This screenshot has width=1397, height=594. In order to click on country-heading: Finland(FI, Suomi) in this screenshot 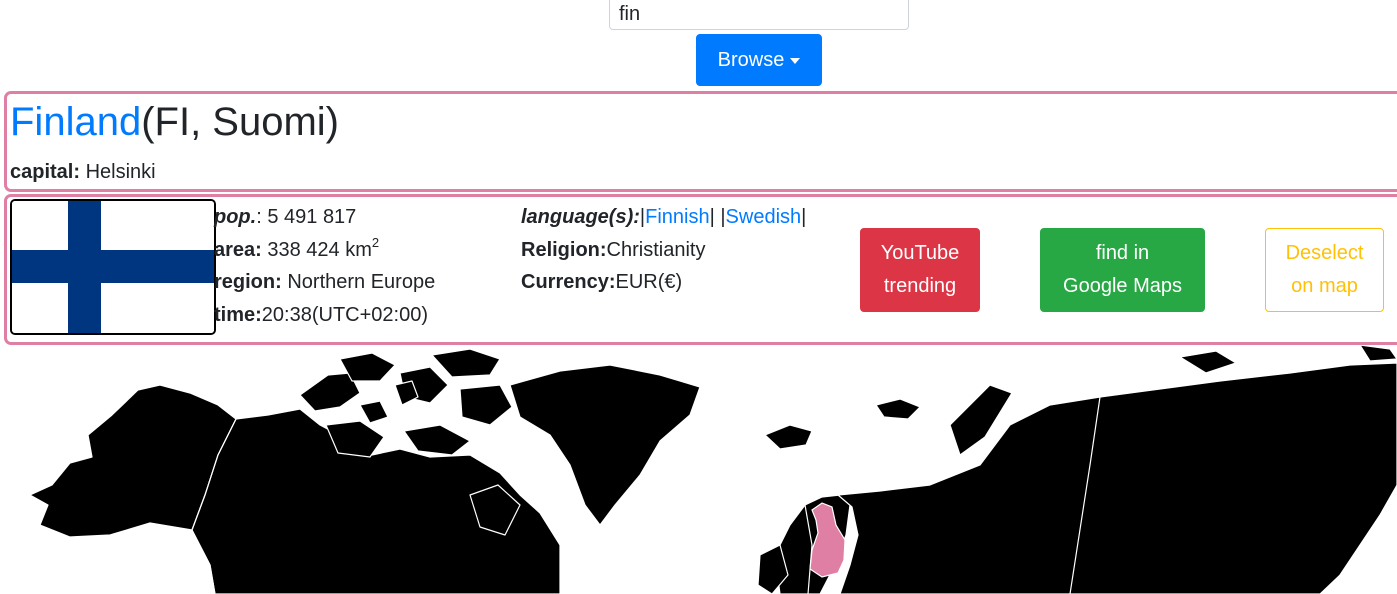, I will do `click(174, 122)`.